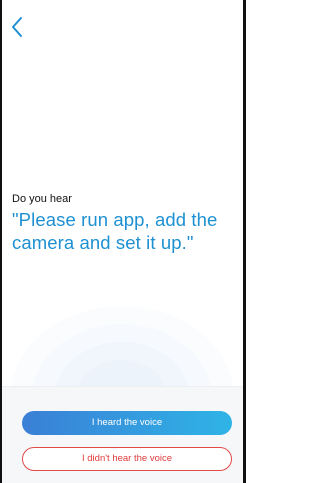  Describe the element at coordinates (127, 423) in the screenshot. I see `heard-voice-button: I heard the voice` at that location.